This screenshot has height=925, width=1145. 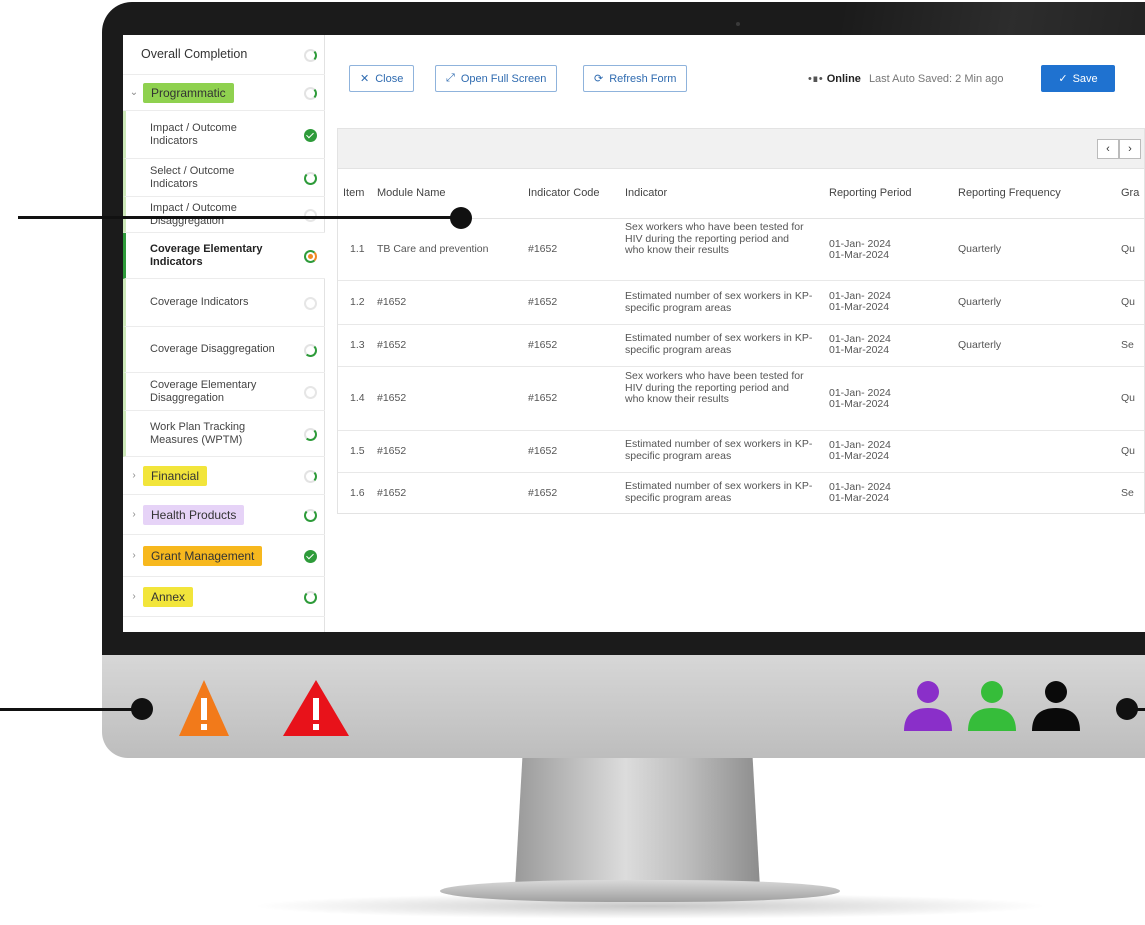 I want to click on online-label: Online, so click(x=843, y=79).